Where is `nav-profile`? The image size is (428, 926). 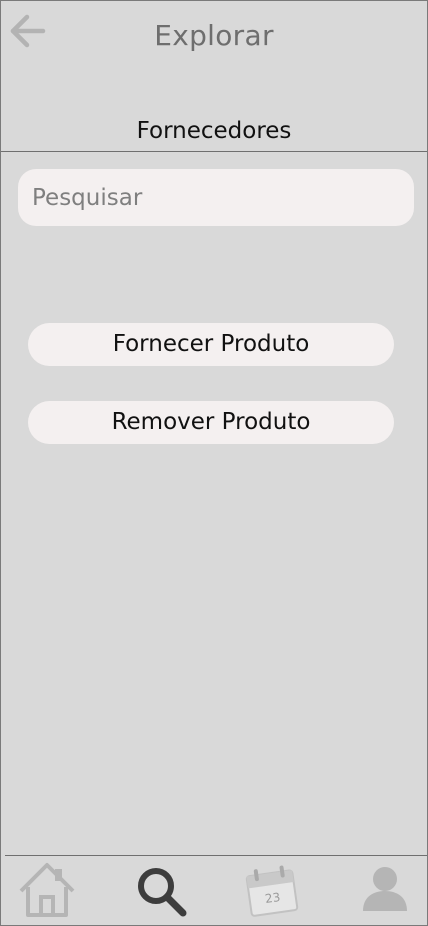 nav-profile is located at coordinates (385, 891).